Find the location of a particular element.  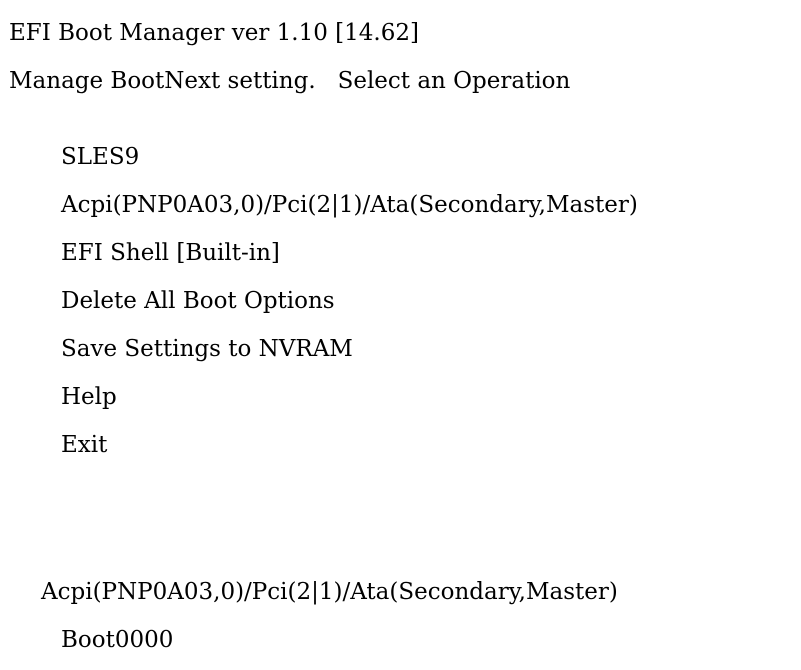

boot-manager-title: EFI Boot Manager ver 1.10 [14.62] is located at coordinates (214, 33).